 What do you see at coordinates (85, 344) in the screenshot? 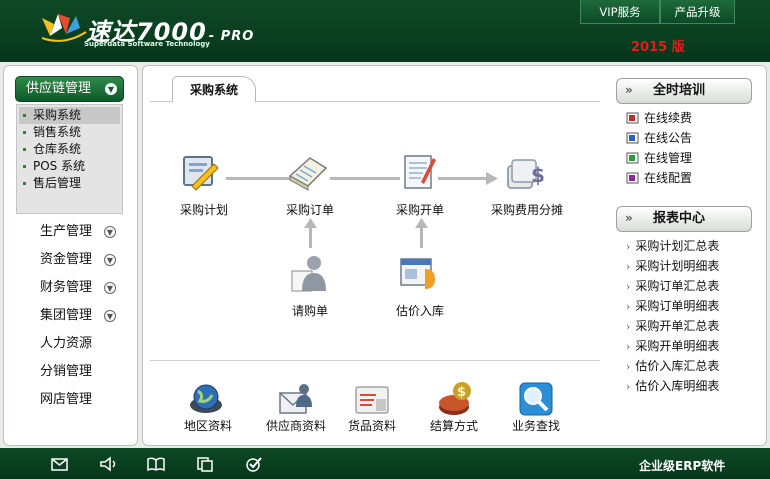
I see `nav-hr: 人力资源` at bounding box center [85, 344].